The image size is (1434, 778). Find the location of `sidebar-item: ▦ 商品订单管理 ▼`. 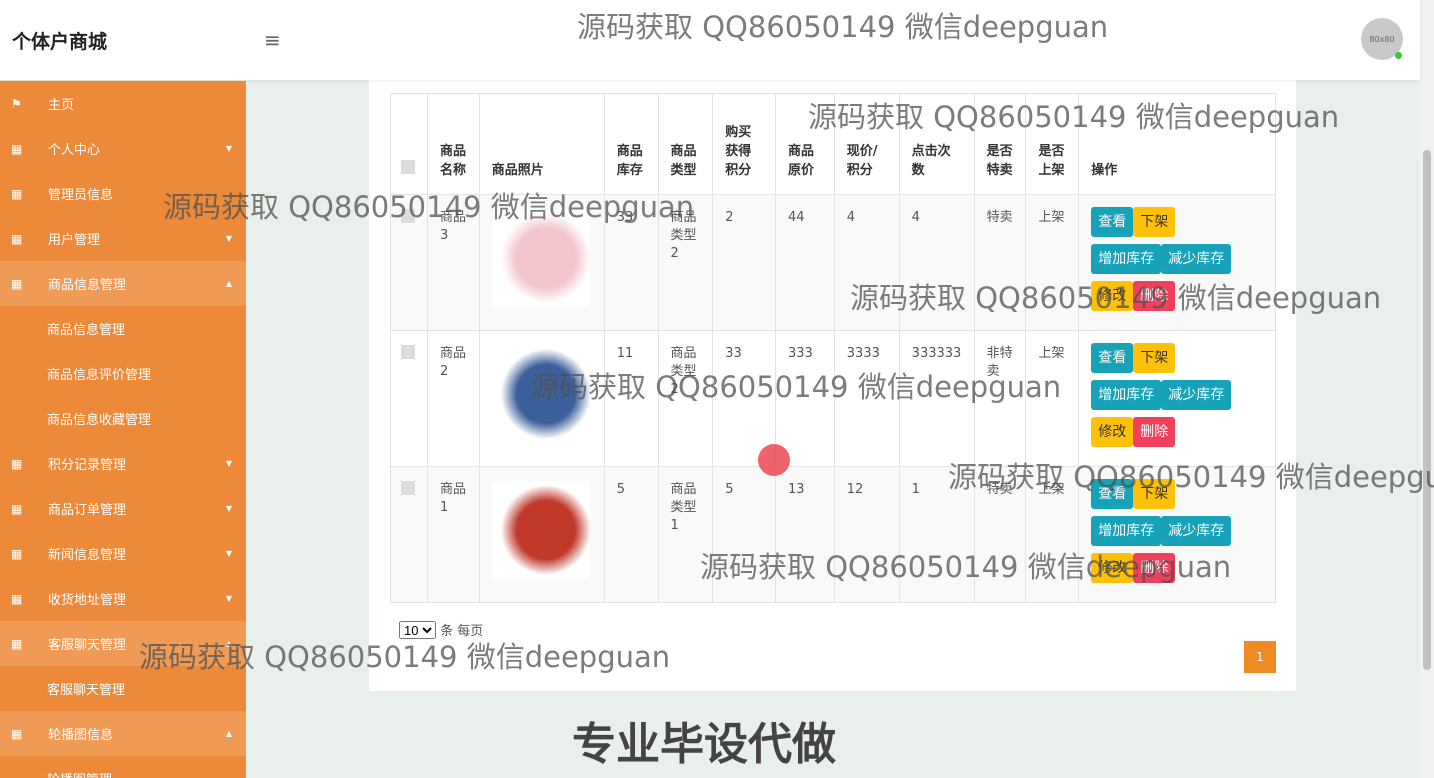

sidebar-item: ▦ 商品订单管理 ▼ is located at coordinates (123, 508).